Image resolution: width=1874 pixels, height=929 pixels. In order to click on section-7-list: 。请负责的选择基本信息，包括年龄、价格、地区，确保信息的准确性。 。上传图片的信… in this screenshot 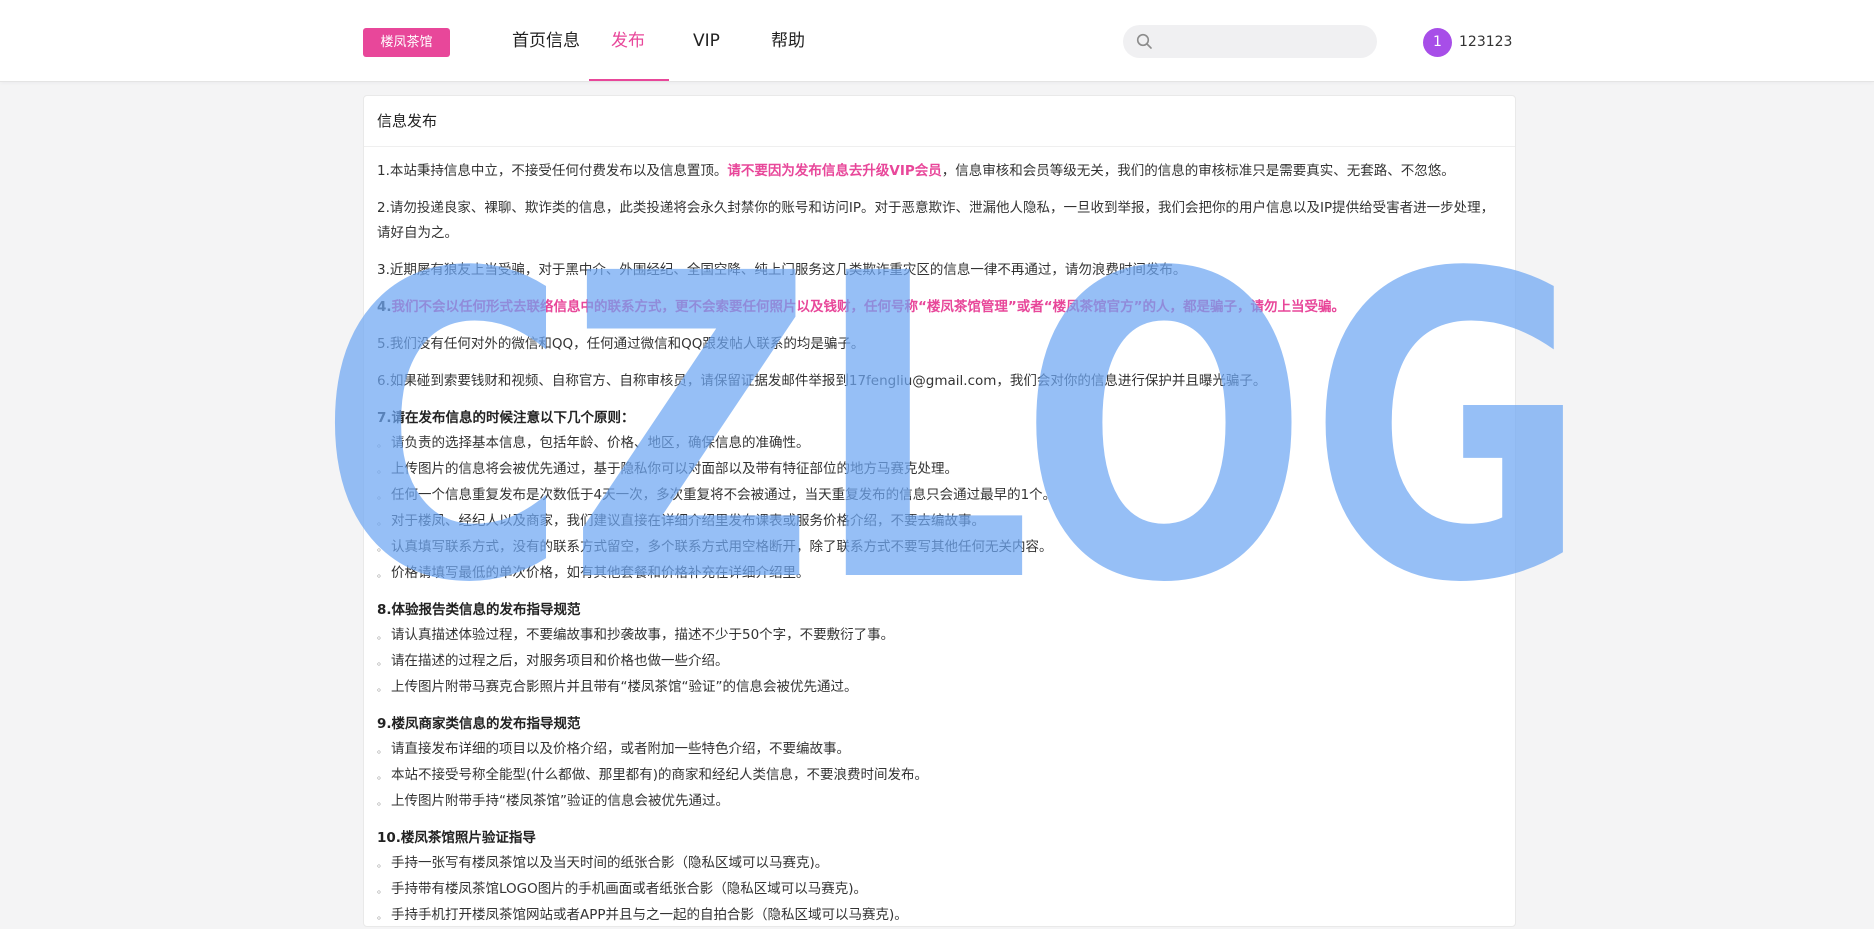, I will do `click(939, 509)`.